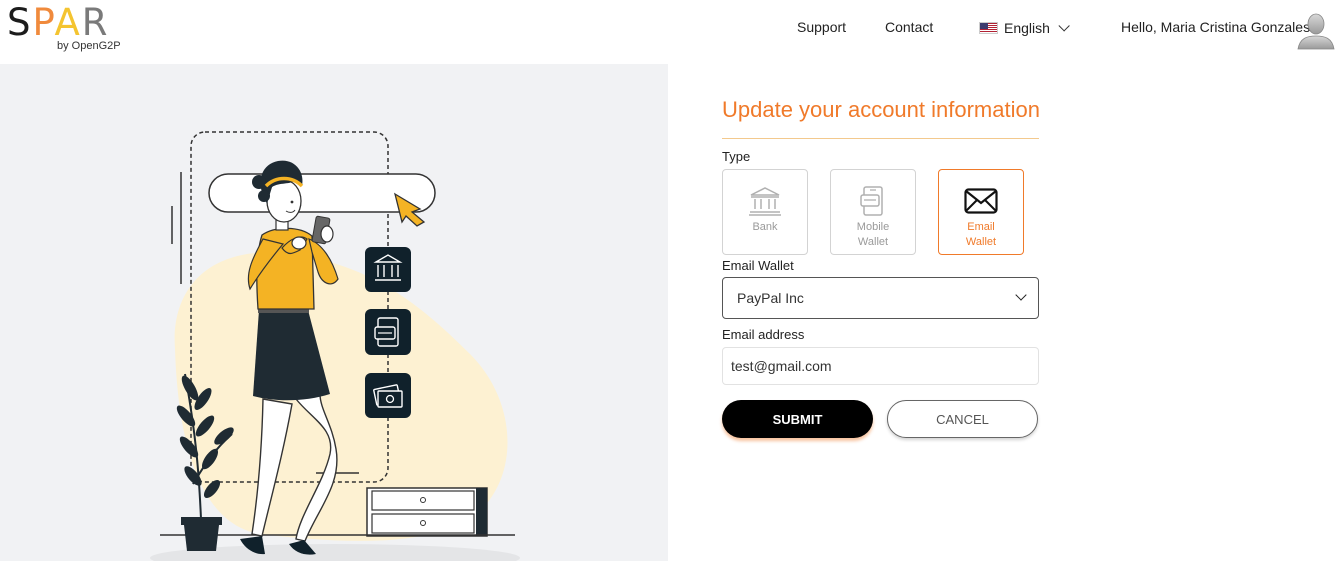 The image size is (1340, 561). I want to click on email-wallet-value: PayPal Inc, so click(770, 298).